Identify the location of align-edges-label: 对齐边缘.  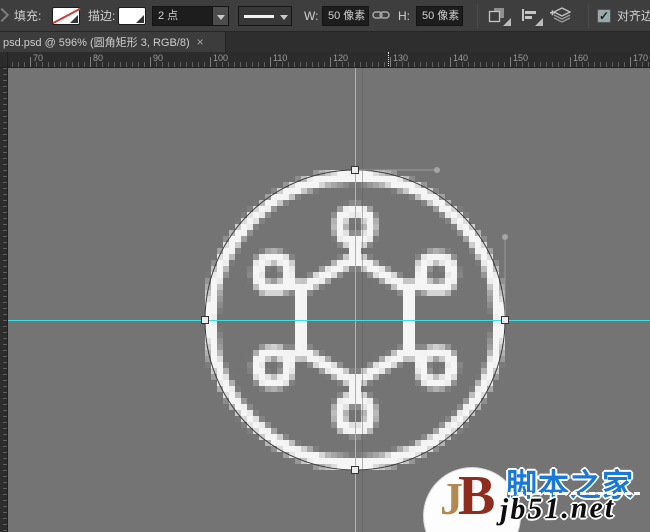
(633, 16).